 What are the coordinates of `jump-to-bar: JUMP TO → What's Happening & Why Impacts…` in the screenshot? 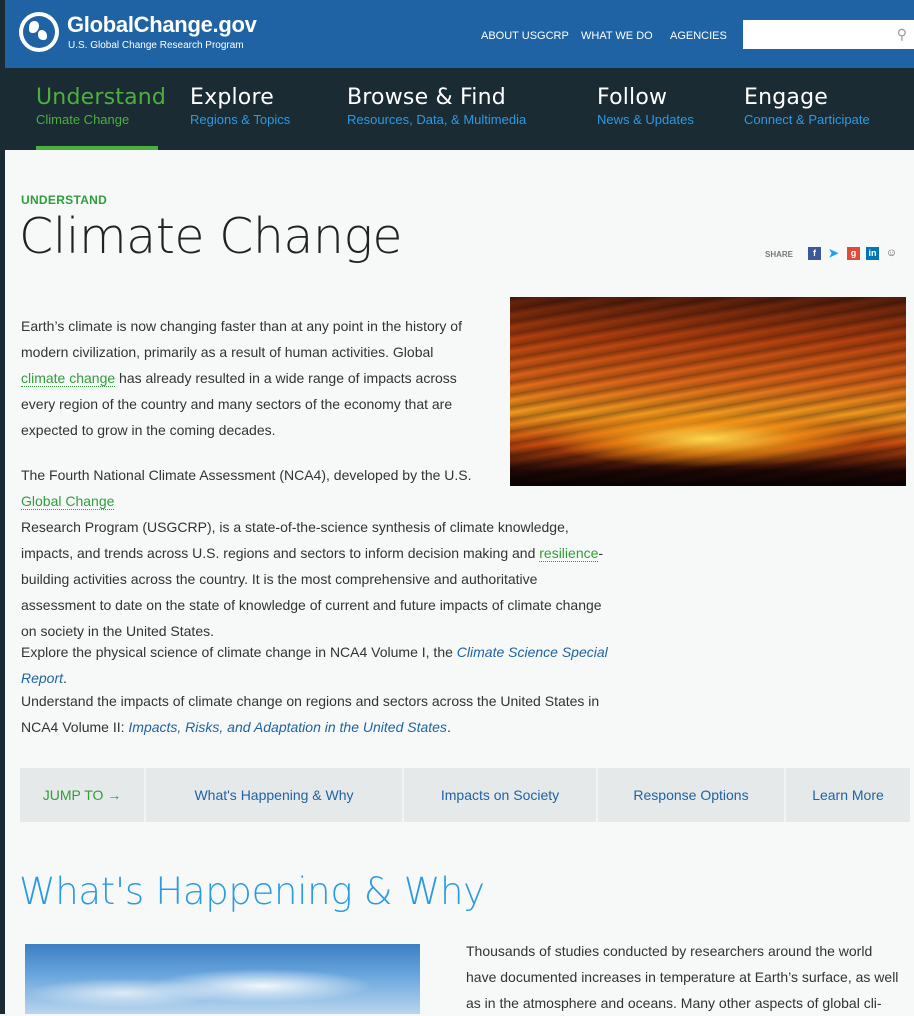 It's located at (465, 795).